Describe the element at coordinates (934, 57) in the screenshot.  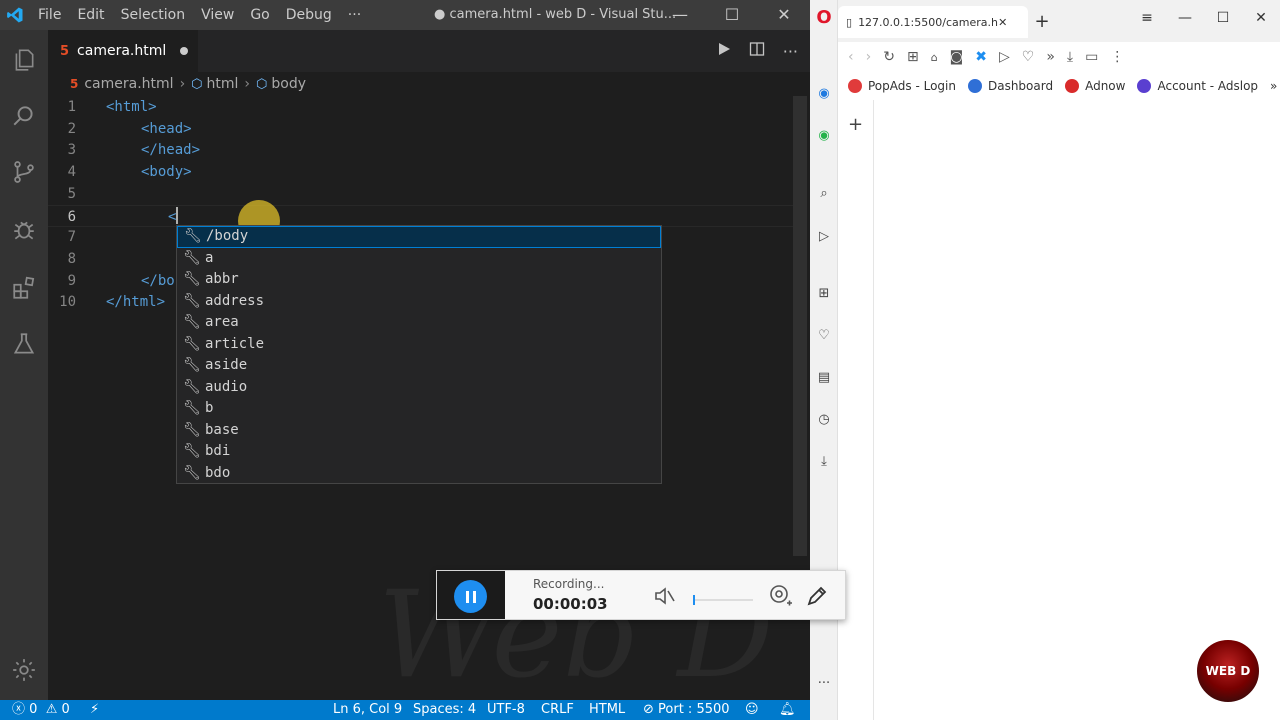
I see `ip-icon: ⌂` at that location.